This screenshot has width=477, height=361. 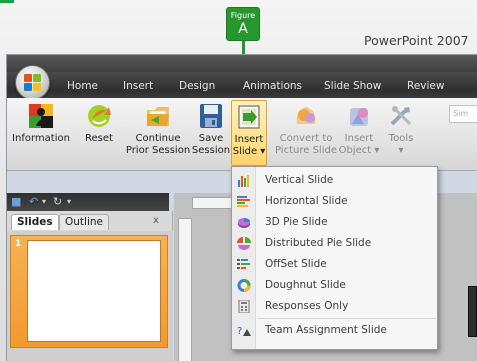 What do you see at coordinates (463, 114) in the screenshot?
I see `search-box: Sim` at bounding box center [463, 114].